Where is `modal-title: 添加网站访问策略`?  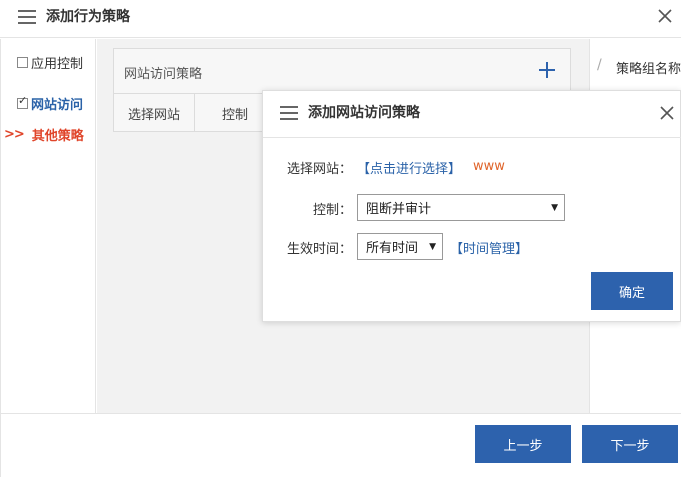
modal-title: 添加网站访问策略 is located at coordinates (364, 113).